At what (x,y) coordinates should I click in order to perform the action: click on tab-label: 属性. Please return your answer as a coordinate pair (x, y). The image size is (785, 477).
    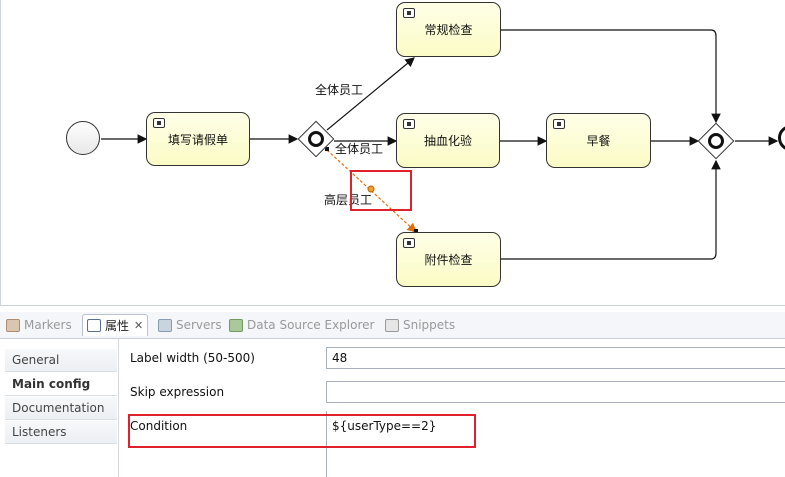
    Looking at the image, I should click on (117, 326).